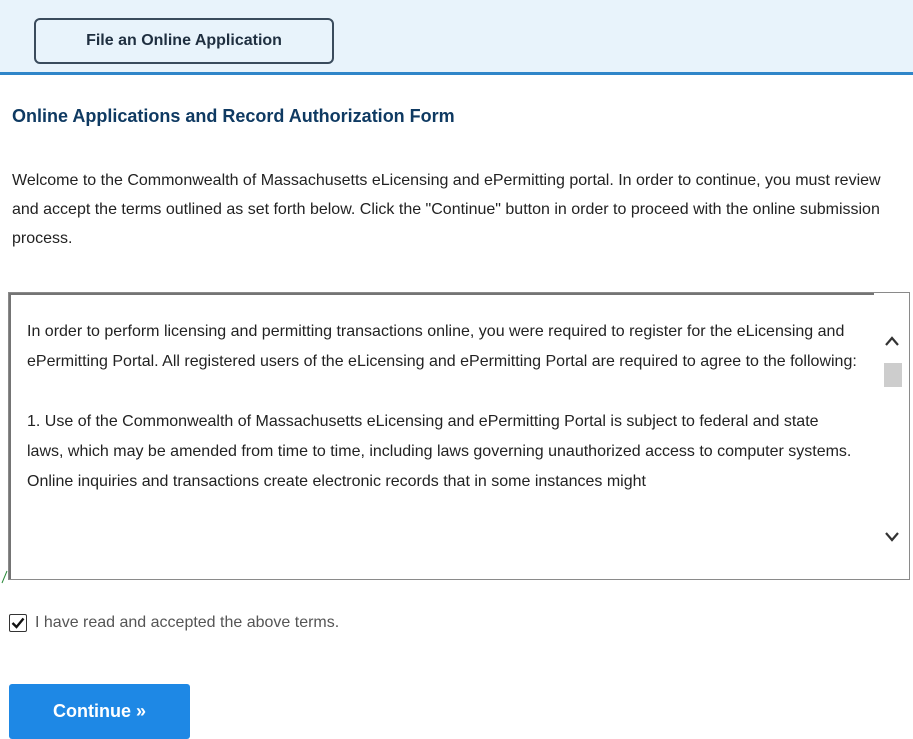 The height and width of the screenshot is (739, 913). I want to click on continue-button: Continue », so click(99, 711).